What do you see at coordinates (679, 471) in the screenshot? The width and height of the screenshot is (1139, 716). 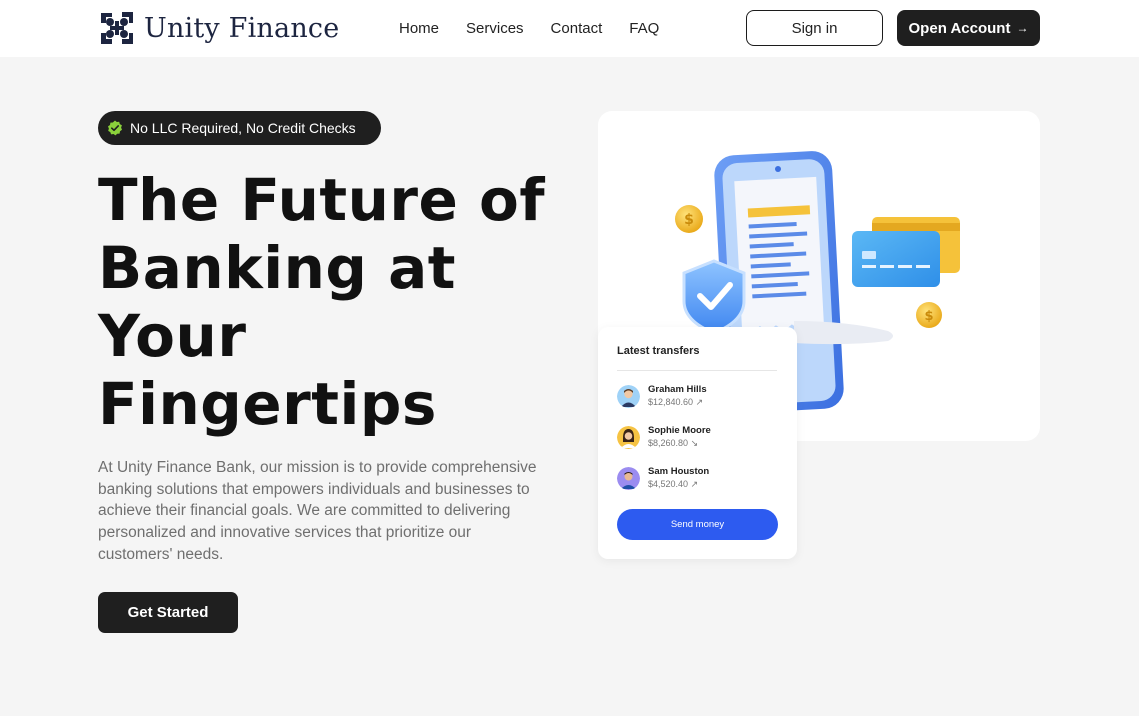 I see `transfer-name: Sam Houston` at bounding box center [679, 471].